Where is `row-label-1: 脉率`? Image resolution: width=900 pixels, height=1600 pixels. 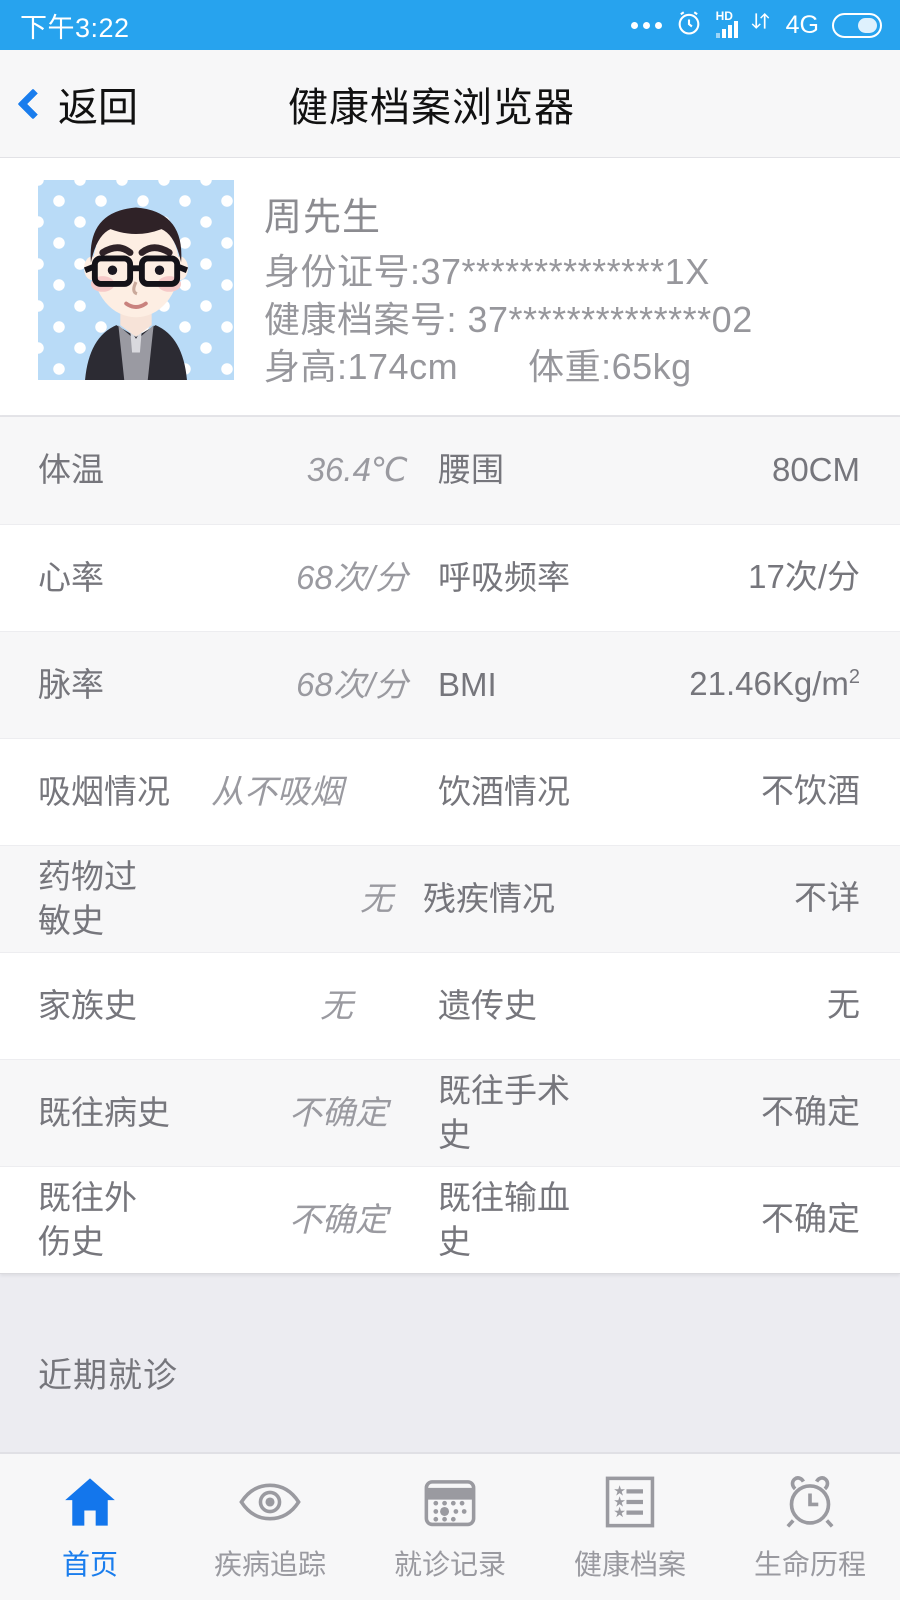
row-label-1: 脉率 is located at coordinates (71, 684).